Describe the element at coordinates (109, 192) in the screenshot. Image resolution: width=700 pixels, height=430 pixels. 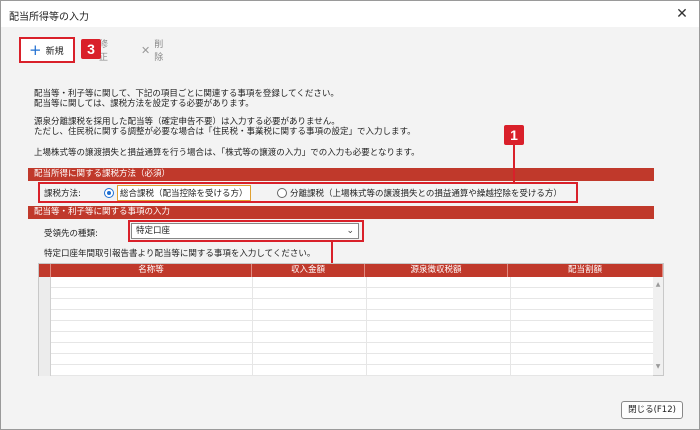
I see `radio-selected-icon` at that location.